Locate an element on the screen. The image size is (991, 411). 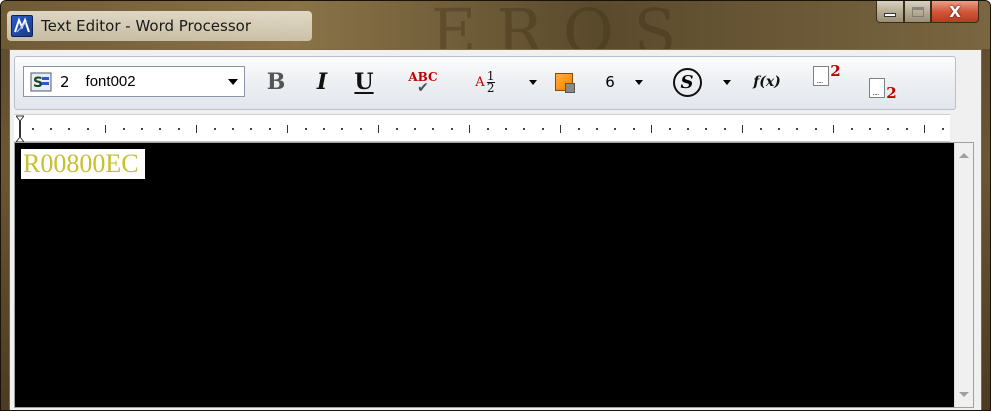
font-select: S 2 font002 is located at coordinates (134, 81).